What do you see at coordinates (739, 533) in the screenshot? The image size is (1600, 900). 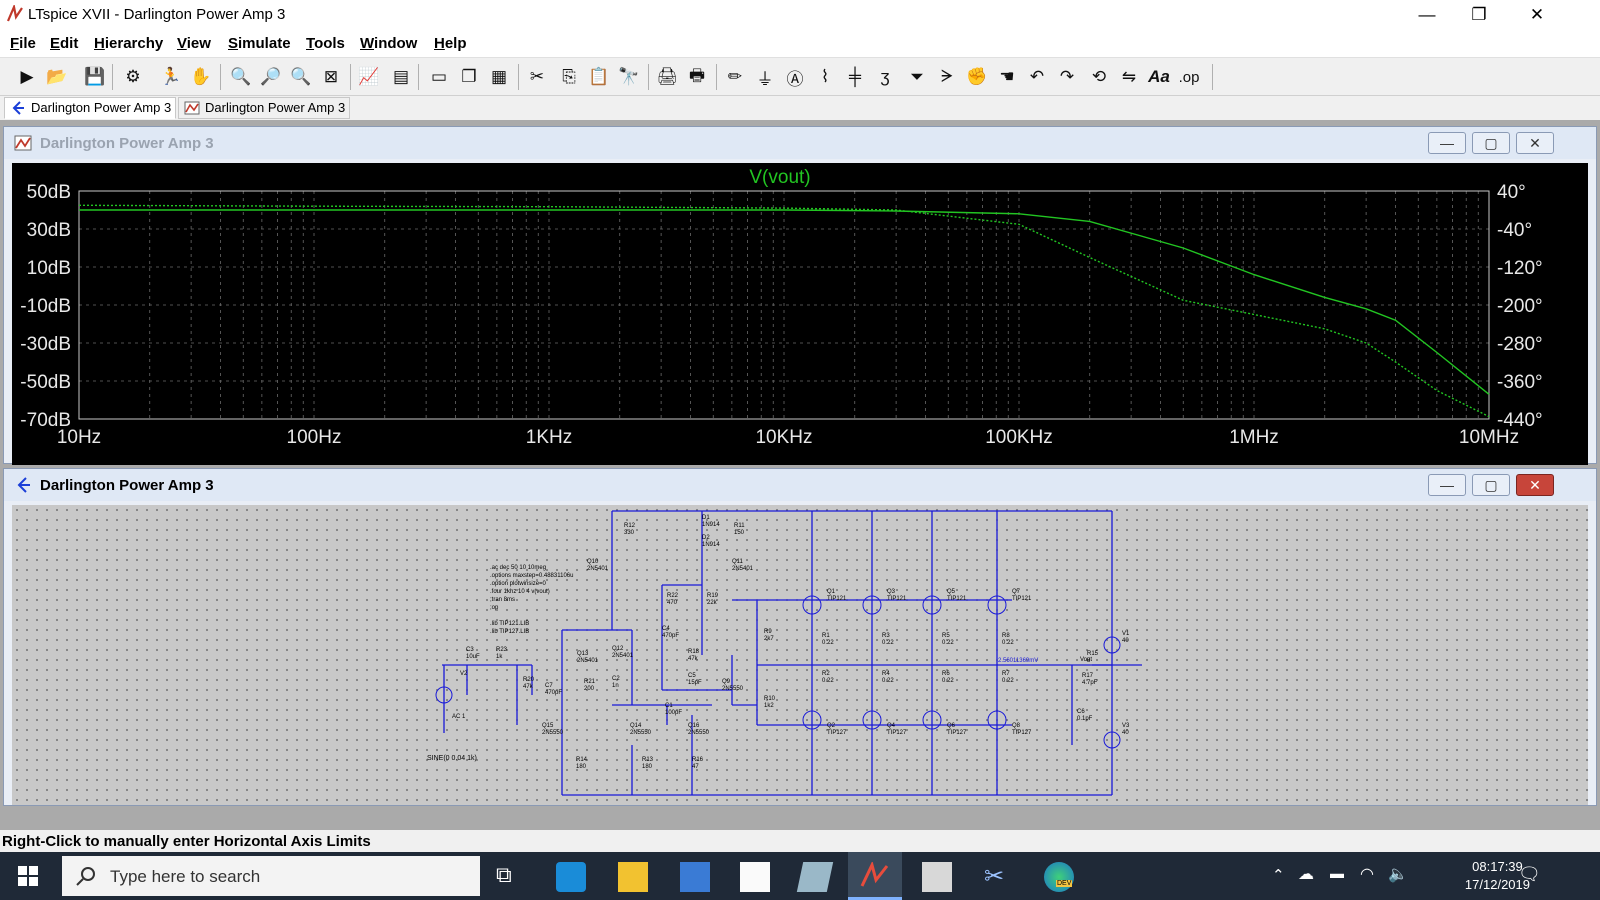 I see `component-value-label: 150` at bounding box center [739, 533].